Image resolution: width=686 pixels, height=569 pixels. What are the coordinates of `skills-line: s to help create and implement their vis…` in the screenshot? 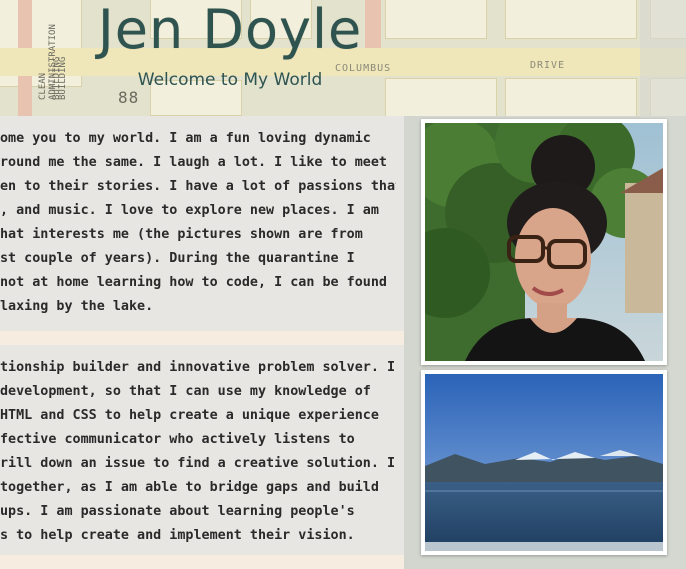 It's located at (177, 535).